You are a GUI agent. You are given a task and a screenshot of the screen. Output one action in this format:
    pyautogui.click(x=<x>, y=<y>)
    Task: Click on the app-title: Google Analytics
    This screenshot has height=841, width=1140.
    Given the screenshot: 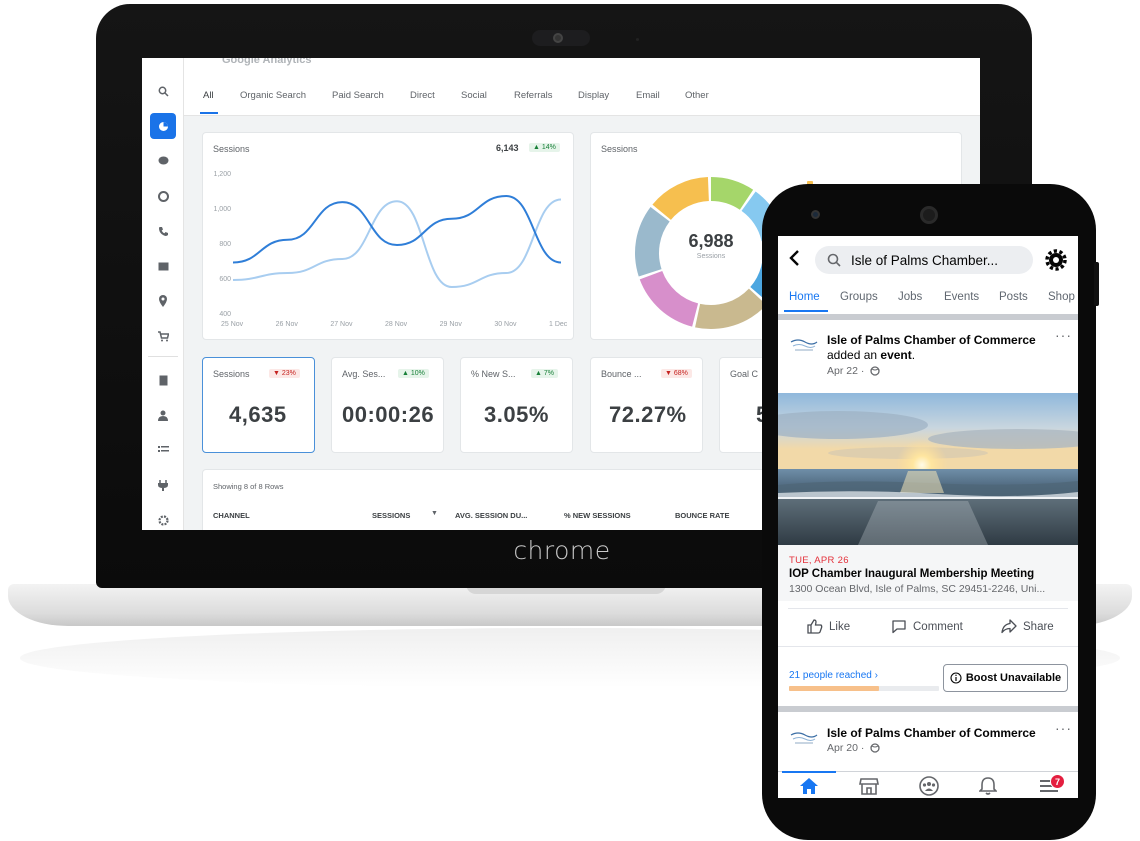 What is the action you would take?
    pyautogui.click(x=267, y=62)
    